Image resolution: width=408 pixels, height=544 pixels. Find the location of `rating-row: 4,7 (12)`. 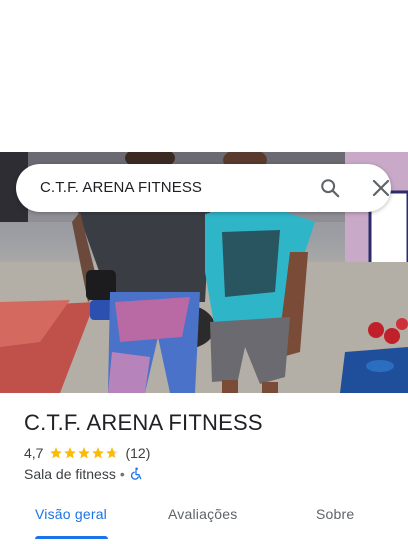

rating-row: 4,7 (12) is located at coordinates (87, 453).